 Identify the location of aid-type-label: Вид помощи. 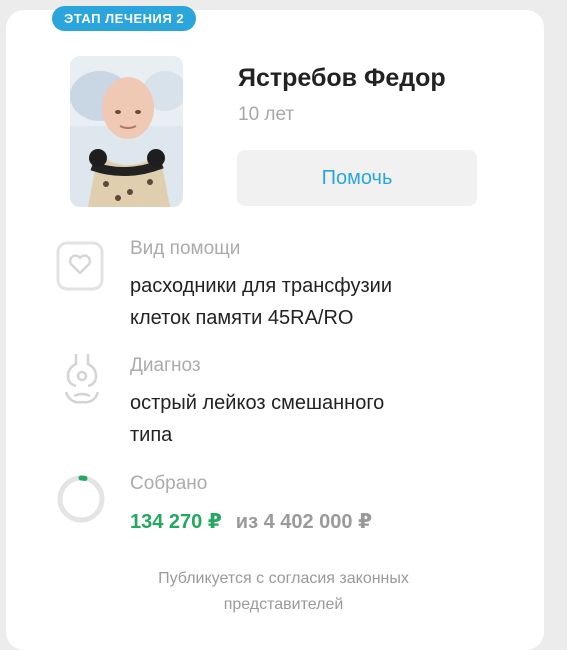
(185, 248).